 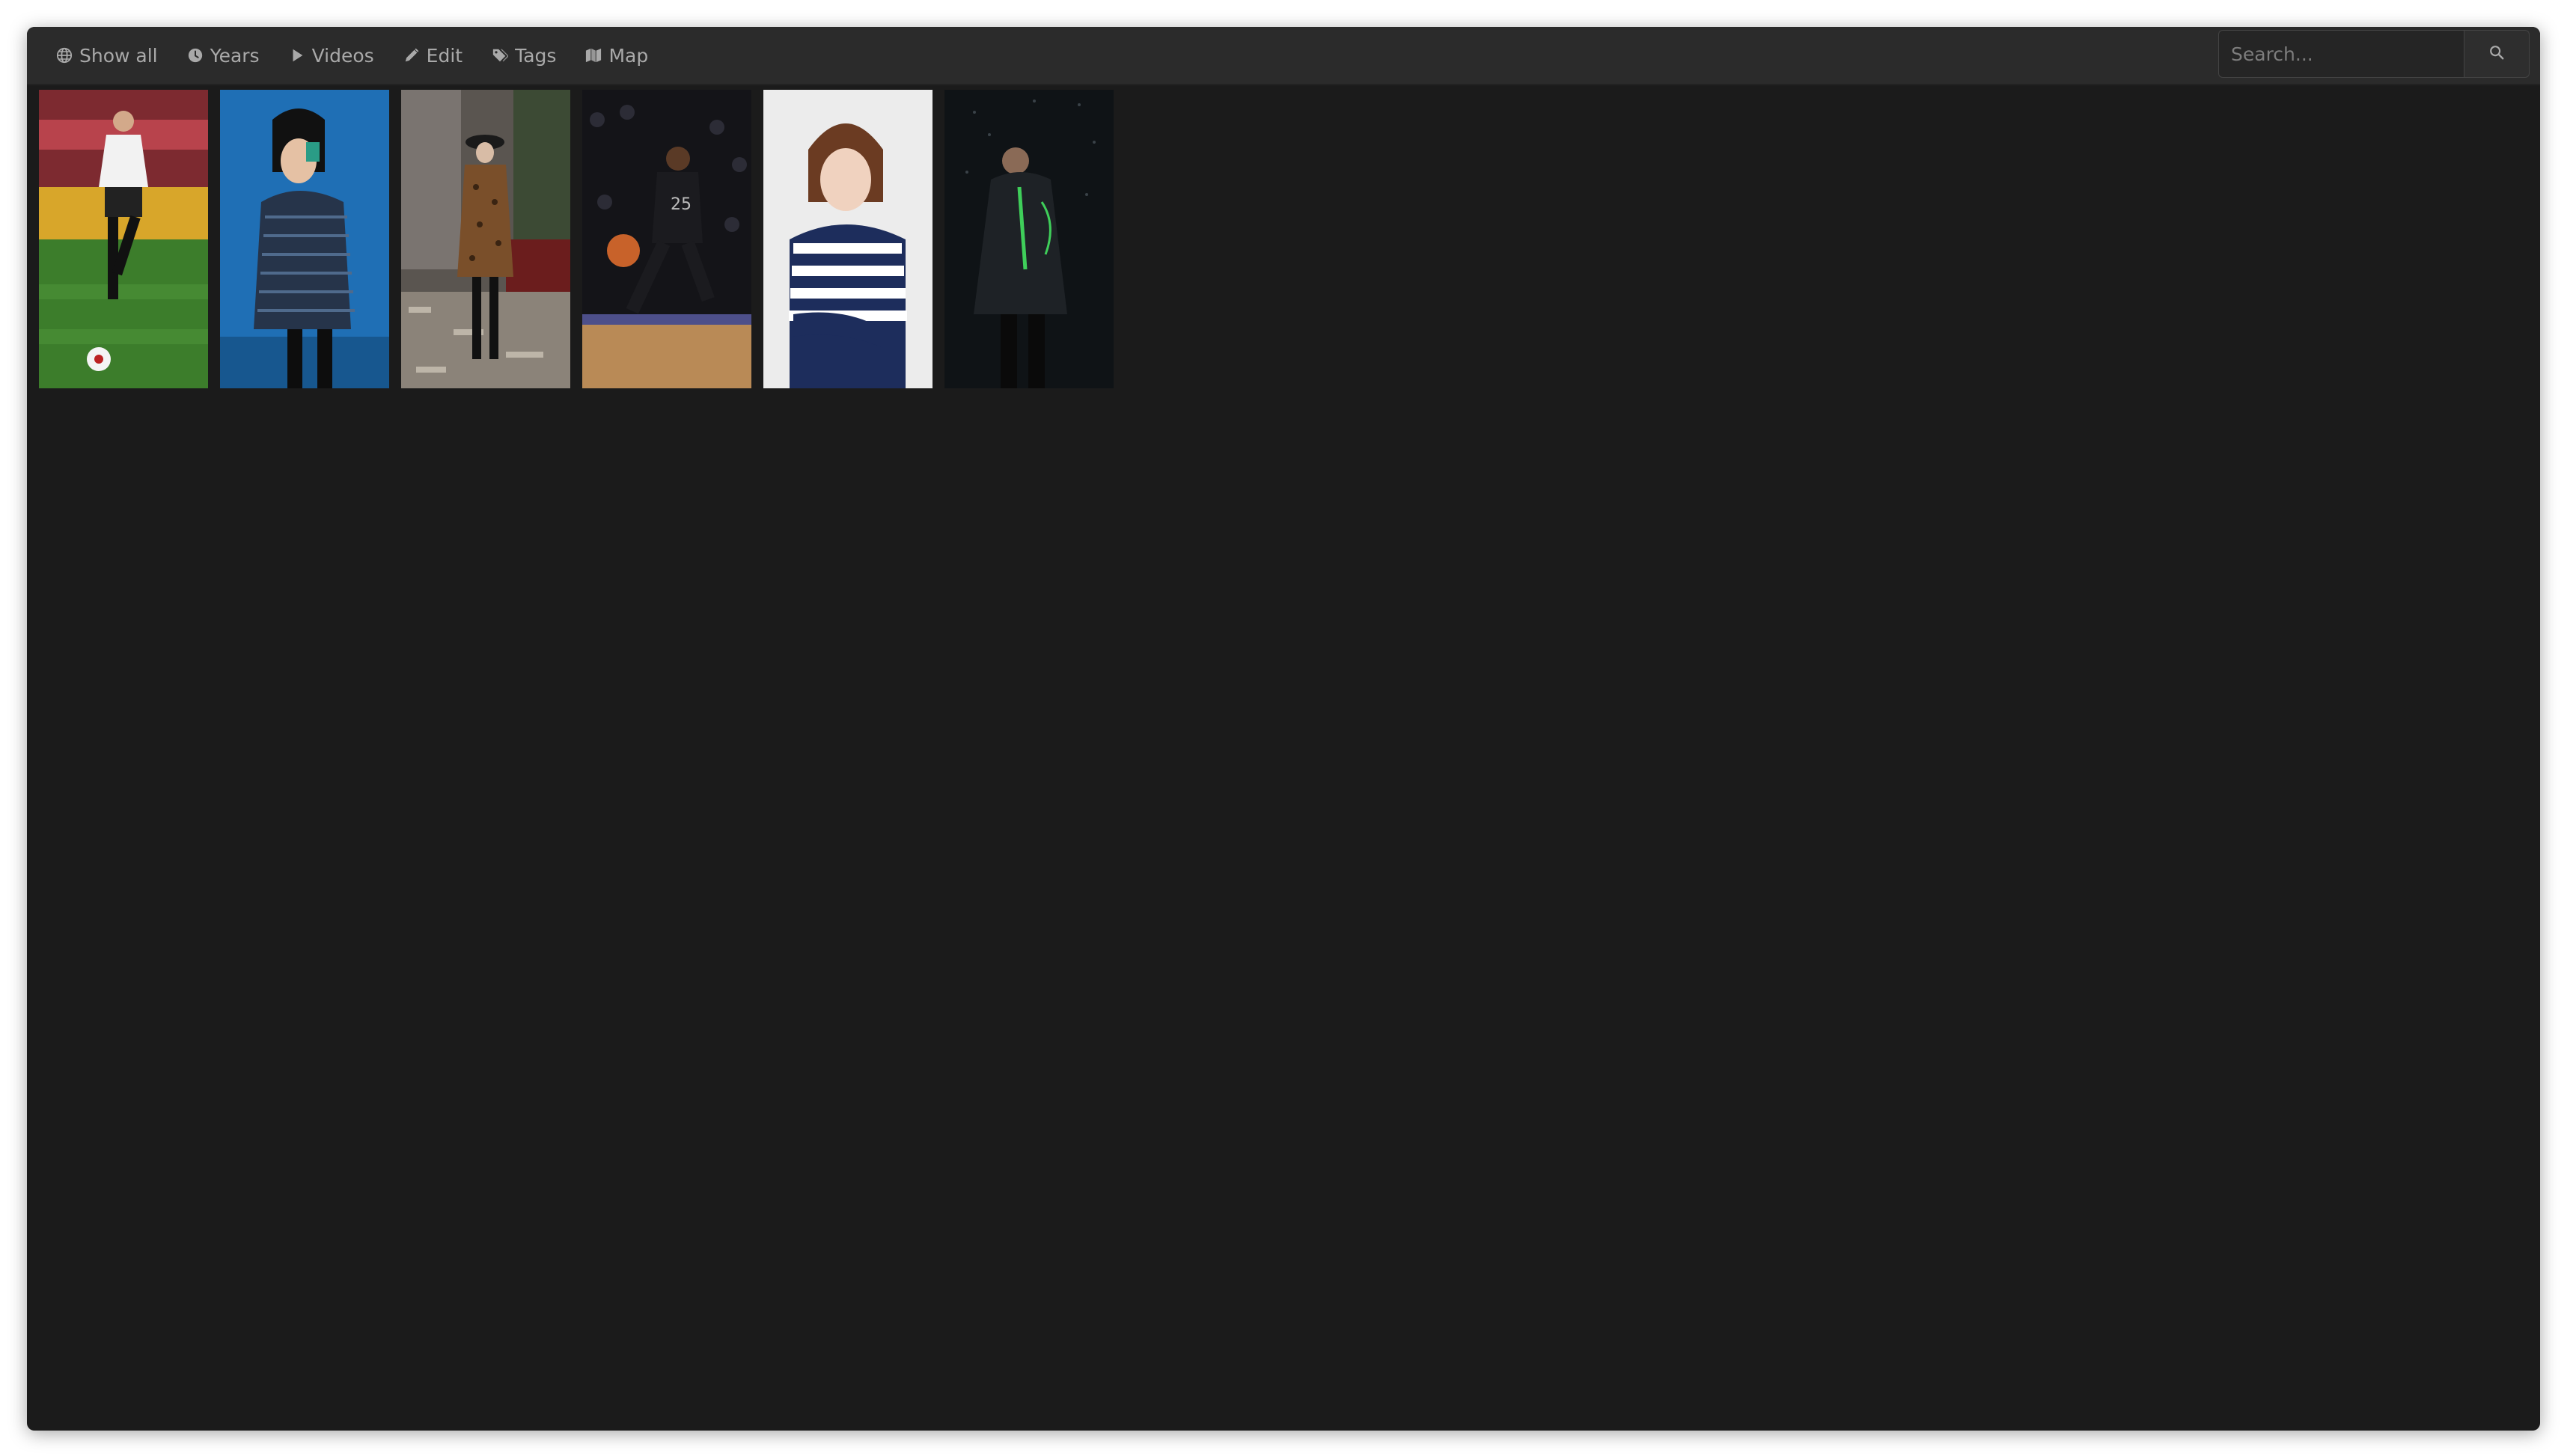 I want to click on nav-tags: Tags, so click(x=523, y=56).